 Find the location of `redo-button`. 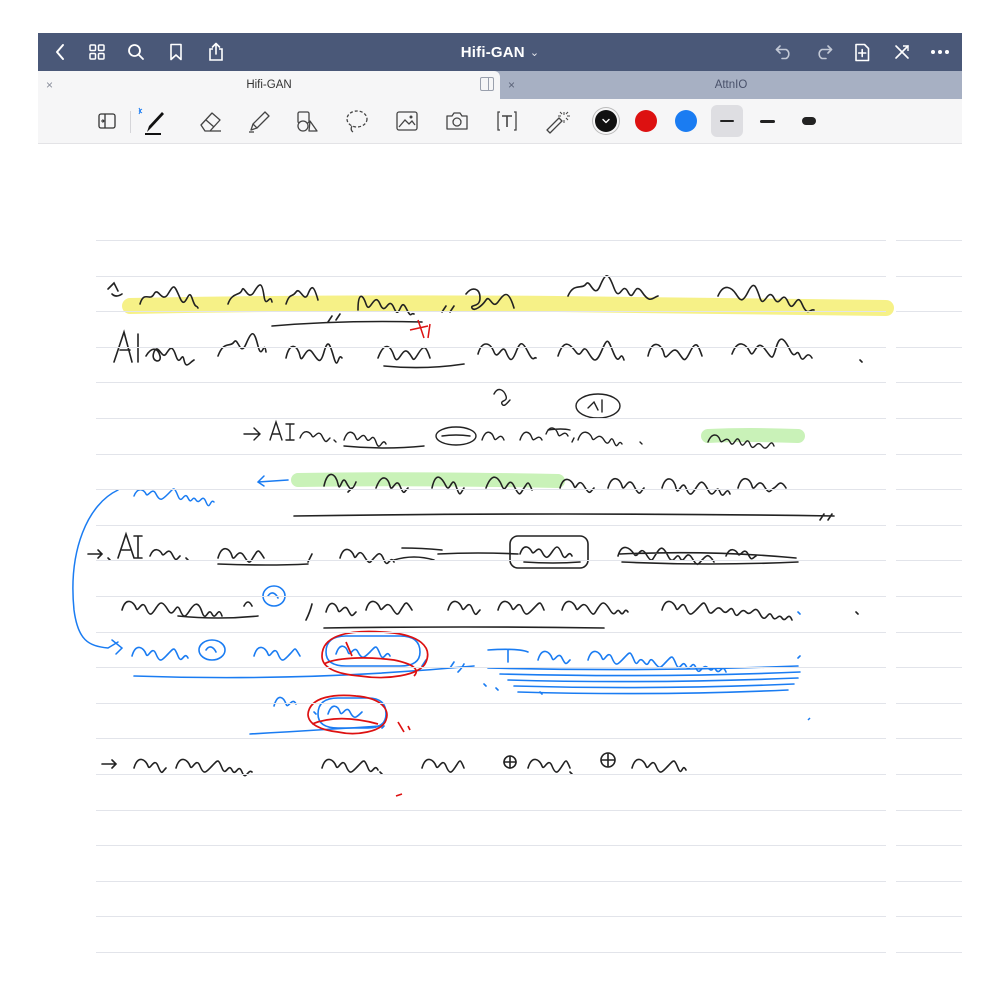

redo-button is located at coordinates (824, 52).